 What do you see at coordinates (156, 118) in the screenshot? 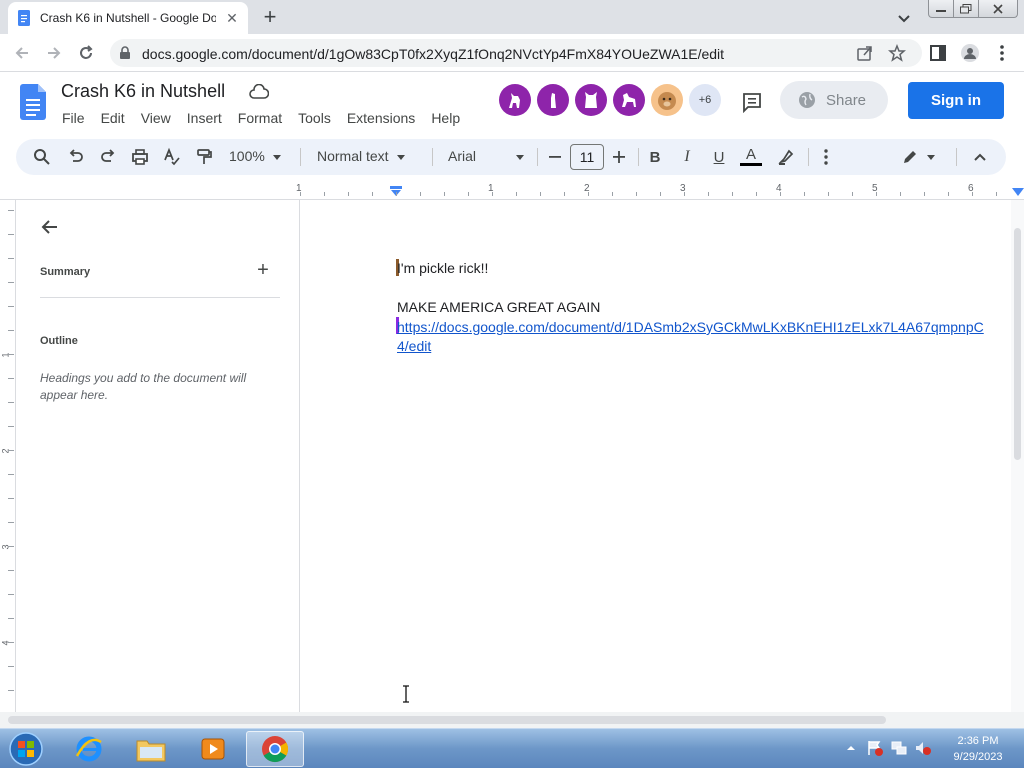
I see `menu-view: View` at bounding box center [156, 118].